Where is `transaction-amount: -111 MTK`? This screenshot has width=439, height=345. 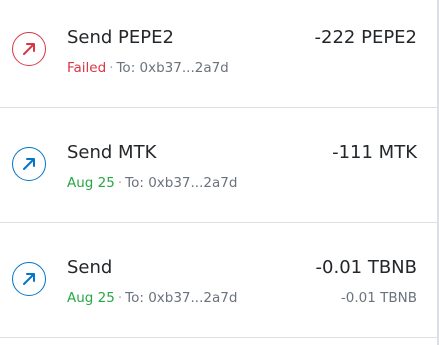
transaction-amount: -111 MTK is located at coordinates (374, 152).